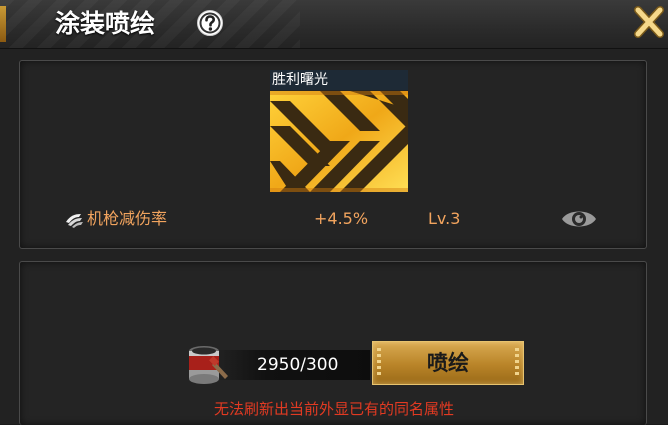 The height and width of the screenshot is (425, 668). Describe the element at coordinates (127, 218) in the screenshot. I see `stat-name: 机枪减伤率` at that location.